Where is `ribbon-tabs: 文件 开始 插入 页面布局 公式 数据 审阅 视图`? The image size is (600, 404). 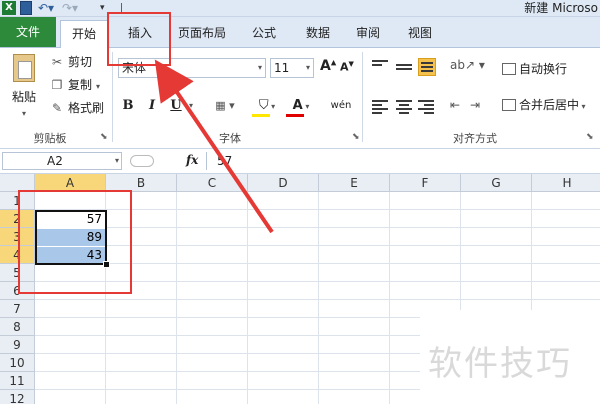
ribbon-tabs: 文件 开始 插入 页面布局 公式 数据 审阅 视图 is located at coordinates (300, 32).